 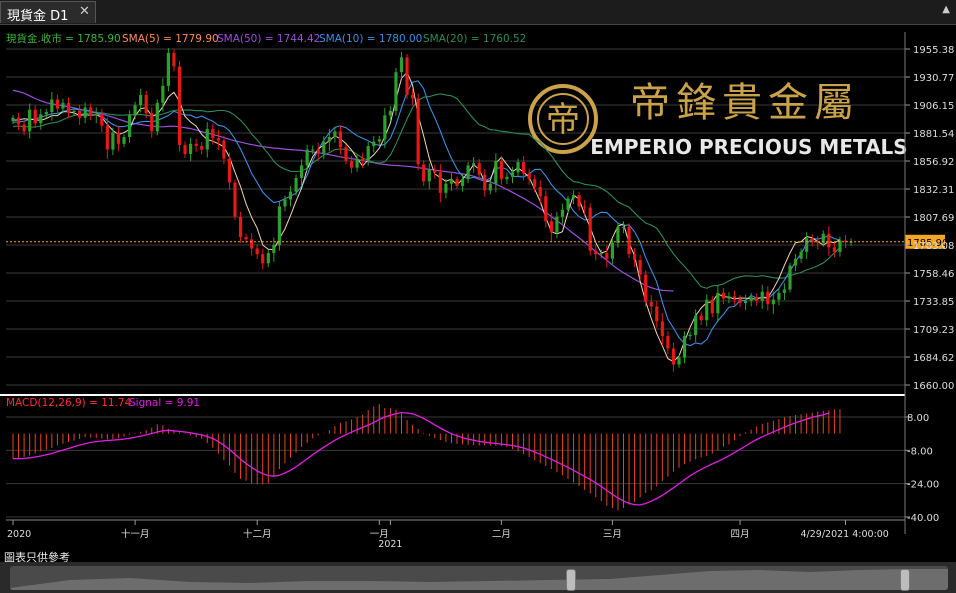 I want to click on close-icon: ✕, so click(x=84, y=11).